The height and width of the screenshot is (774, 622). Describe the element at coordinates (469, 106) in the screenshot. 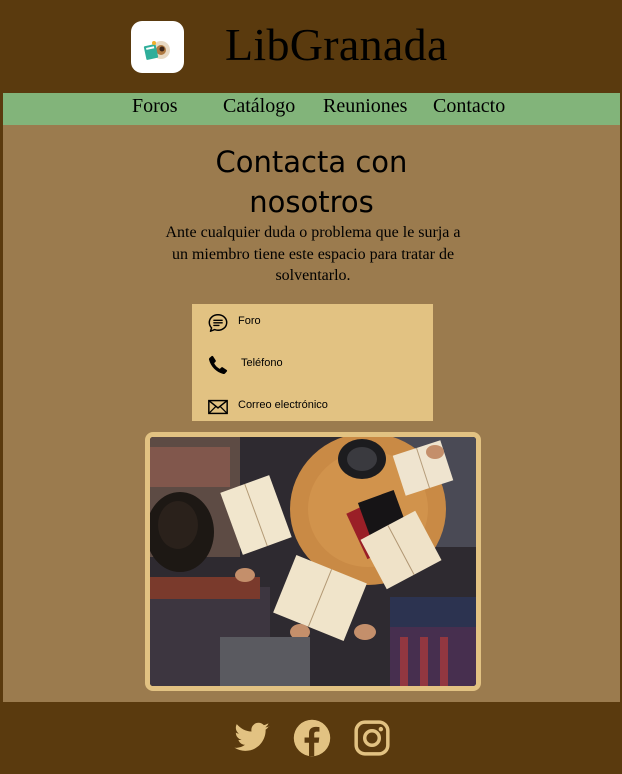

I see `nav-contacto: Contacto` at that location.